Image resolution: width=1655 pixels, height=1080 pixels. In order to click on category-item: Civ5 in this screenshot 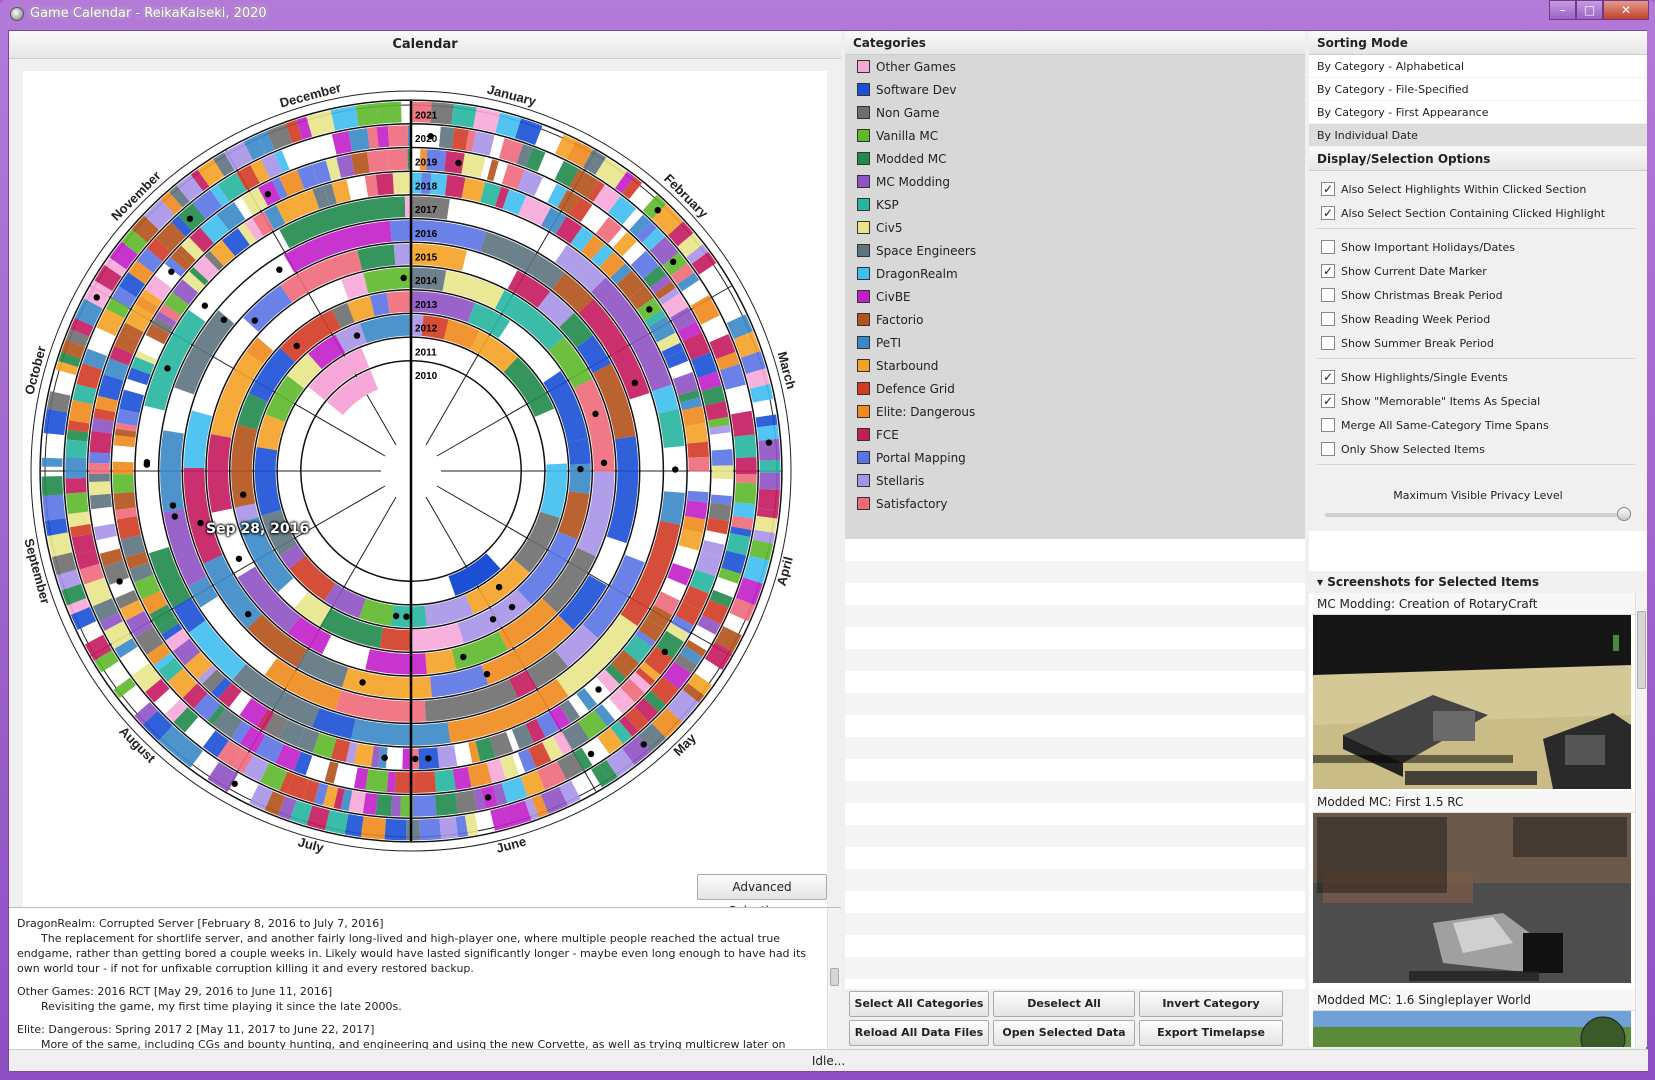, I will do `click(1075, 227)`.